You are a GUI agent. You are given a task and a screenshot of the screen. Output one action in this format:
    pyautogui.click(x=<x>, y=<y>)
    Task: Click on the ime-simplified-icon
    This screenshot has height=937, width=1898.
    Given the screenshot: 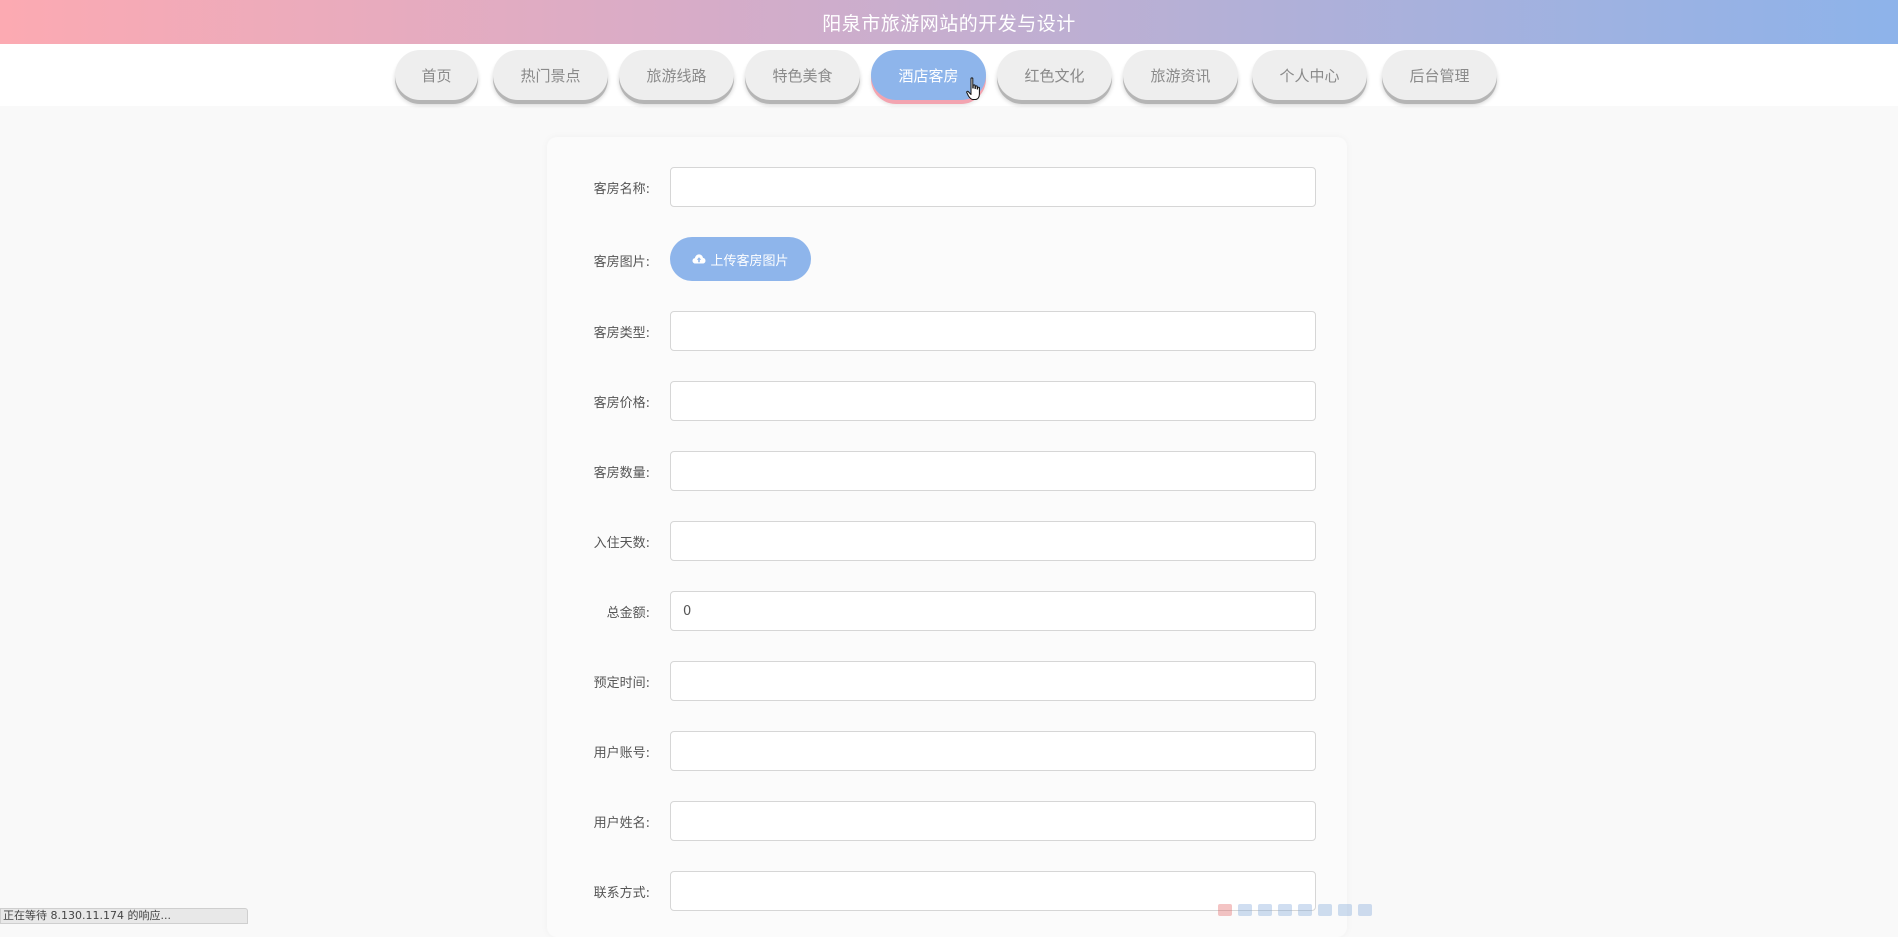 What is the action you would take?
    pyautogui.click(x=1325, y=910)
    